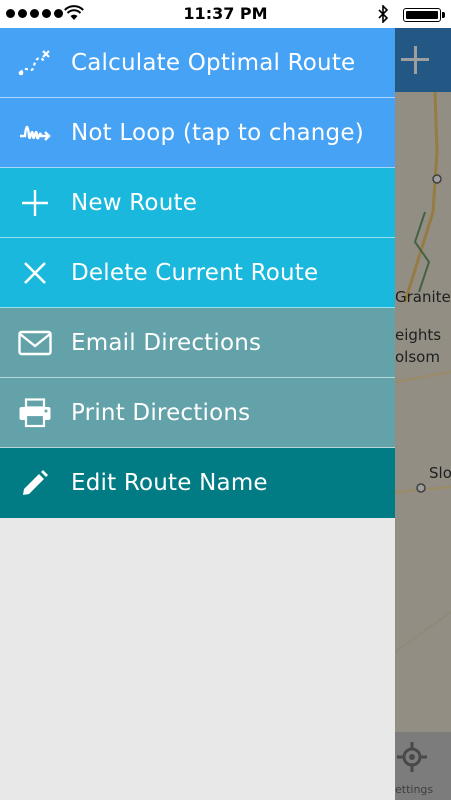 The width and height of the screenshot is (451, 800). What do you see at coordinates (161, 412) in the screenshot?
I see `menu-item-label: Print Directions` at bounding box center [161, 412].